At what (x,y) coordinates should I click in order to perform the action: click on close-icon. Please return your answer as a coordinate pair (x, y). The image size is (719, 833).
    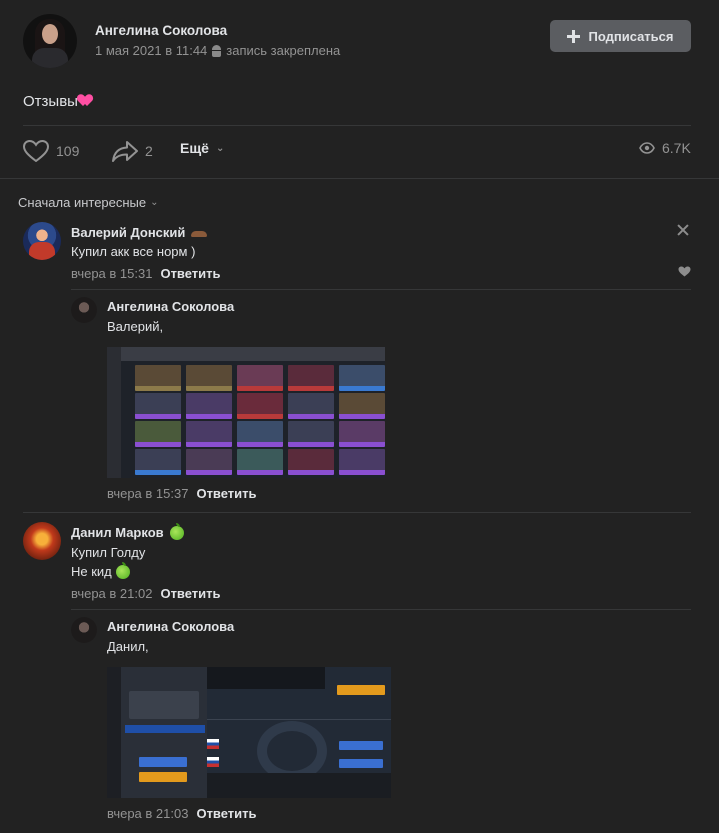
    Looking at the image, I should click on (683, 230).